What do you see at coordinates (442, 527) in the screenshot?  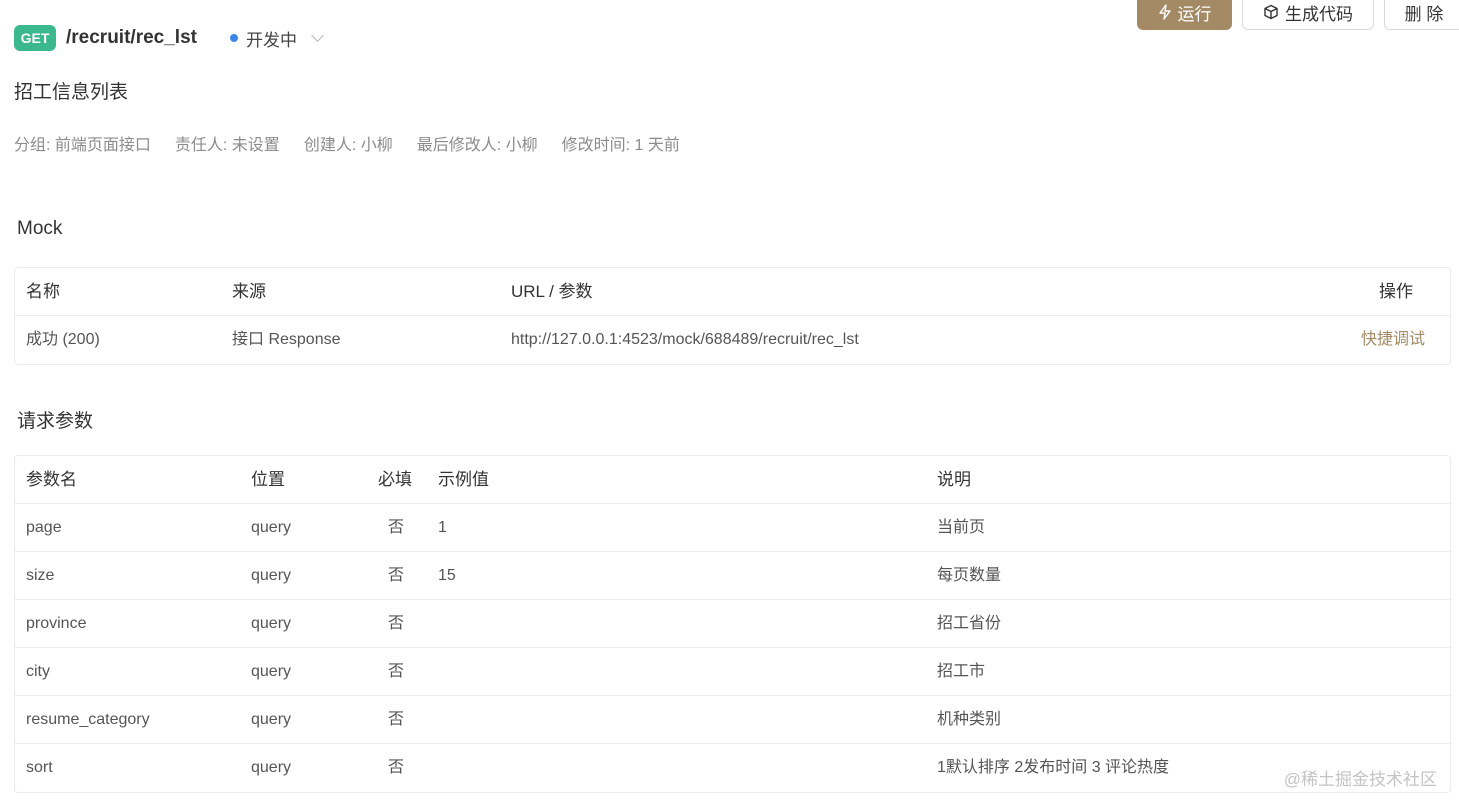 I see `param-example: 1` at bounding box center [442, 527].